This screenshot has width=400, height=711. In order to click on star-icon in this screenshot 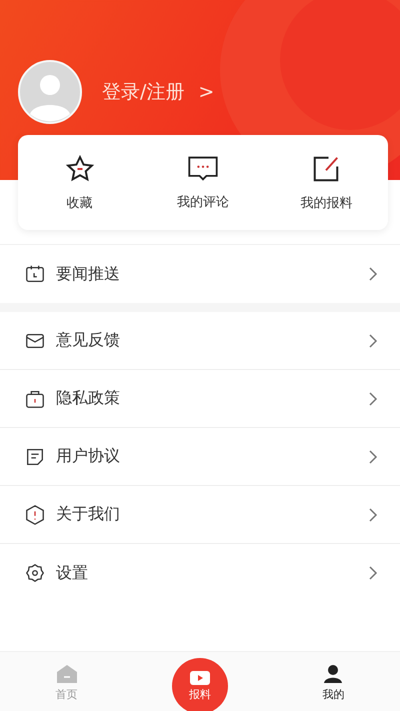, I will do `click(79, 169)`.